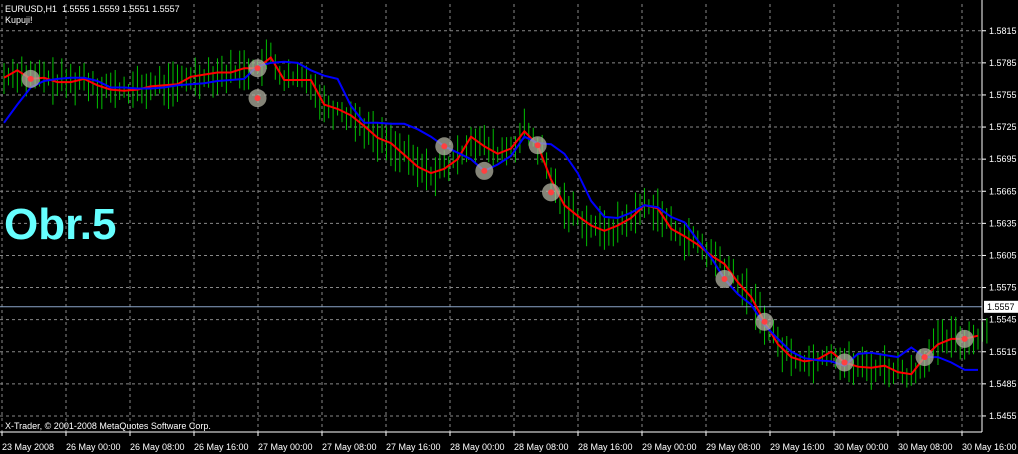 The height and width of the screenshot is (454, 1018). Describe the element at coordinates (1001, 307) in the screenshot. I see `current-price-label: 1.5557` at that location.